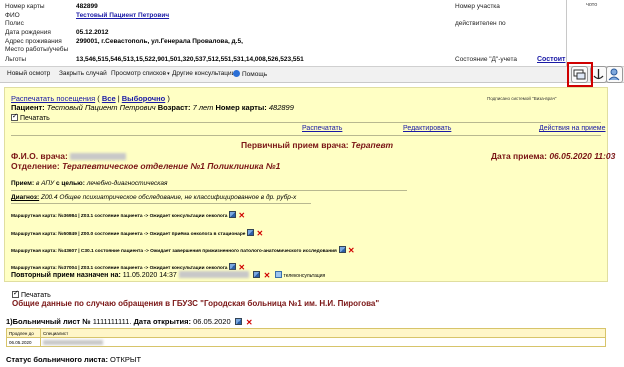  What do you see at coordinates (522, 98) in the screenshot?
I see `signature-note: Подписано системой "Виза-врач"` at bounding box center [522, 98].